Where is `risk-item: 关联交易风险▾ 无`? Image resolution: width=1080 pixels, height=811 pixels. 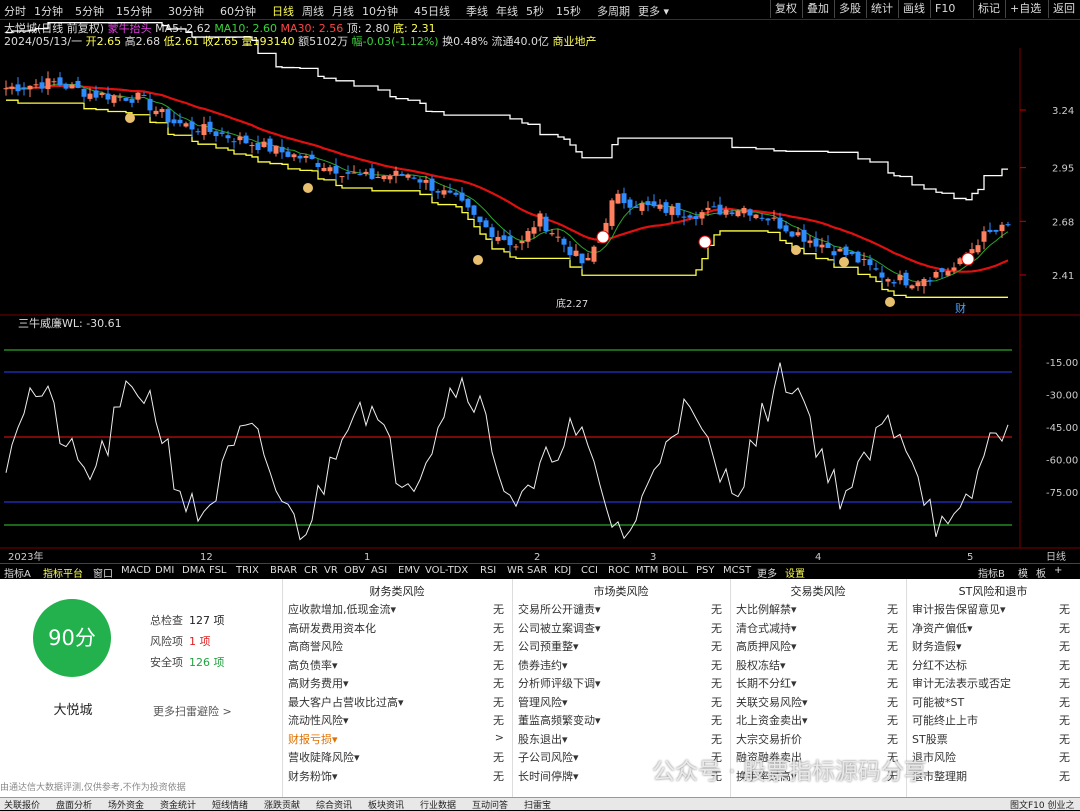
risk-item: 关联交易风险▾ 无 is located at coordinates (819, 703).